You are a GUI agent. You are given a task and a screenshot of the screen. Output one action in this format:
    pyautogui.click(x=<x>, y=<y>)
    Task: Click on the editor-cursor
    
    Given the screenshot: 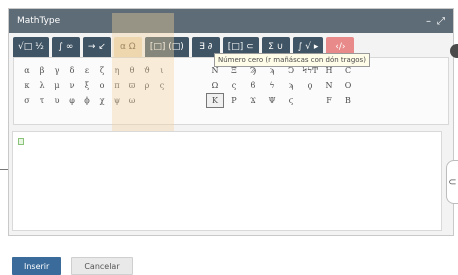 What is the action you would take?
    pyautogui.click(x=21, y=141)
    